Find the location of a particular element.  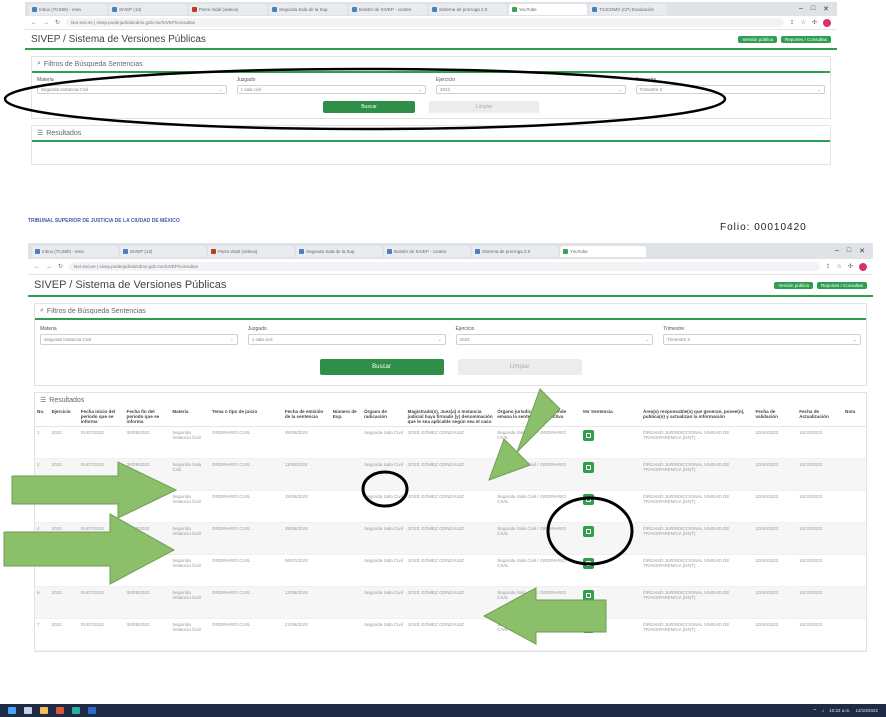

table-cell: Segunda Instancia Civil is located at coordinates (190, 634).